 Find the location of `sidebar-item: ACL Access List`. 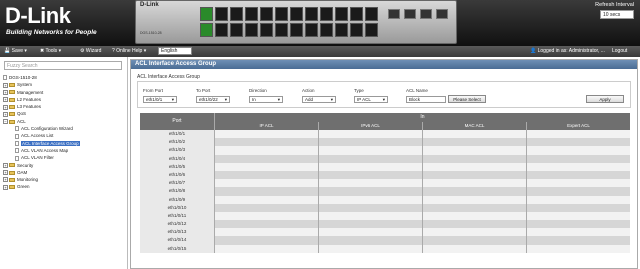

sidebar-item: ACL Access List is located at coordinates (41, 135).